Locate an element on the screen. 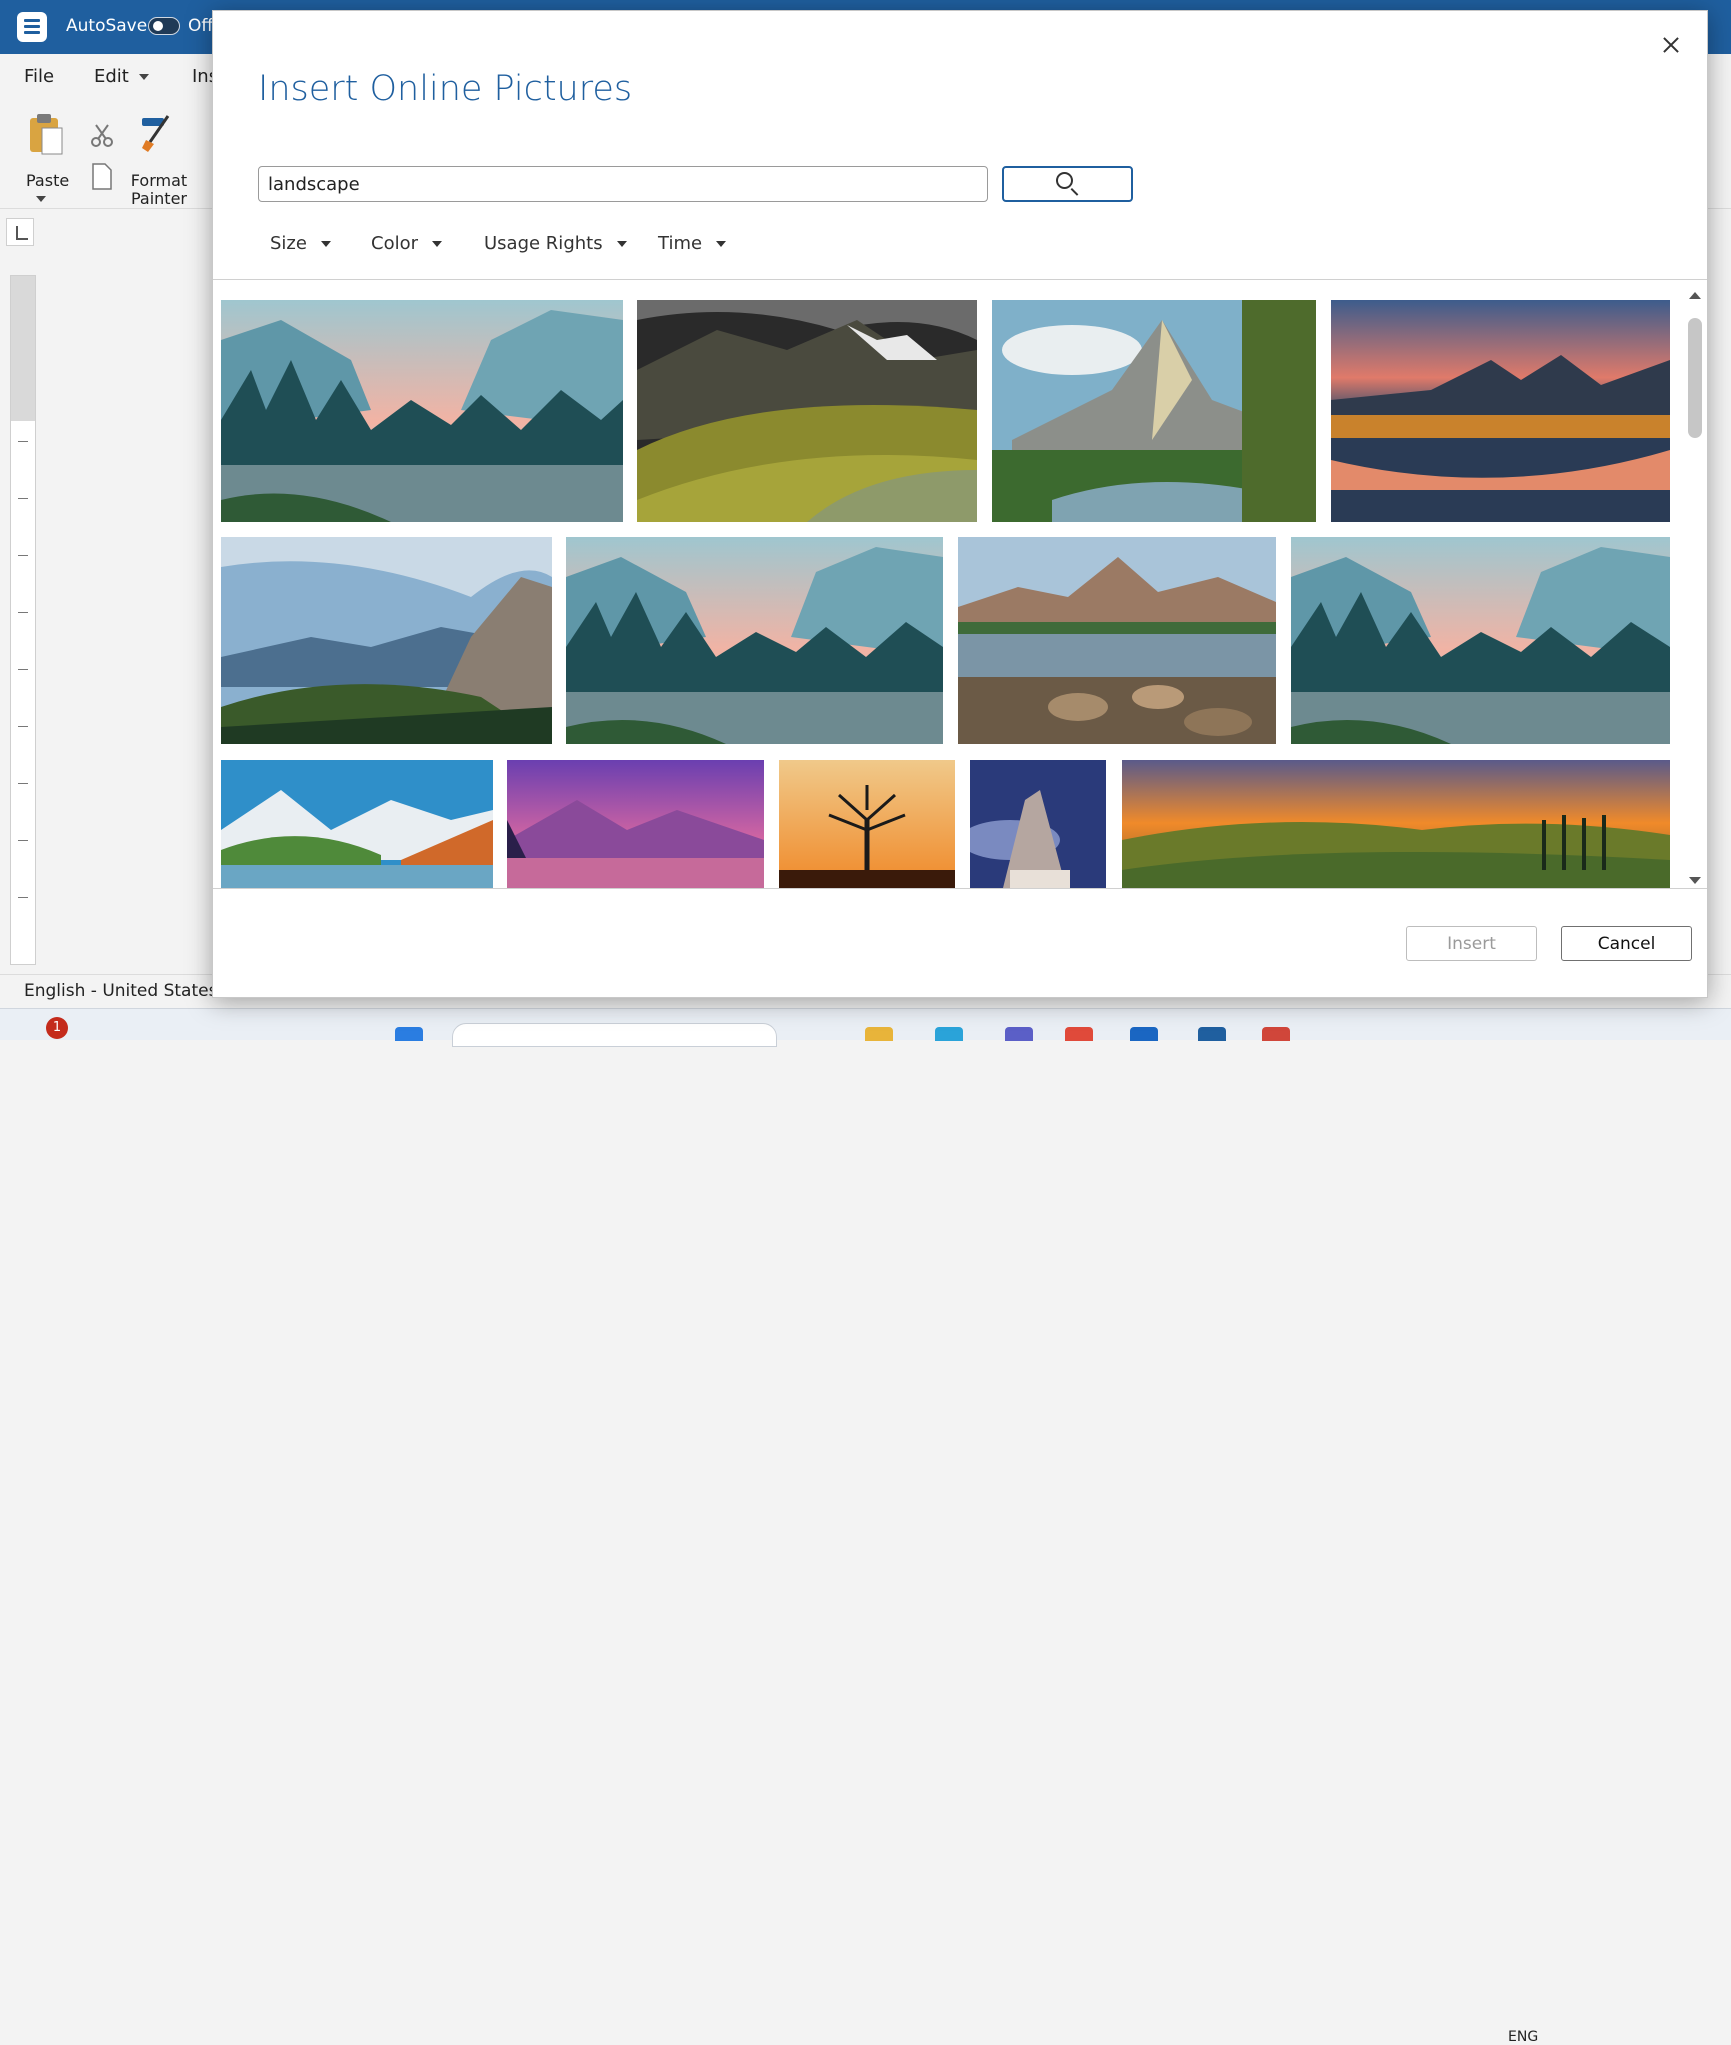 This screenshot has width=1731, height=2045. filter-usage-rights: Usage Rights is located at coordinates (555, 243).